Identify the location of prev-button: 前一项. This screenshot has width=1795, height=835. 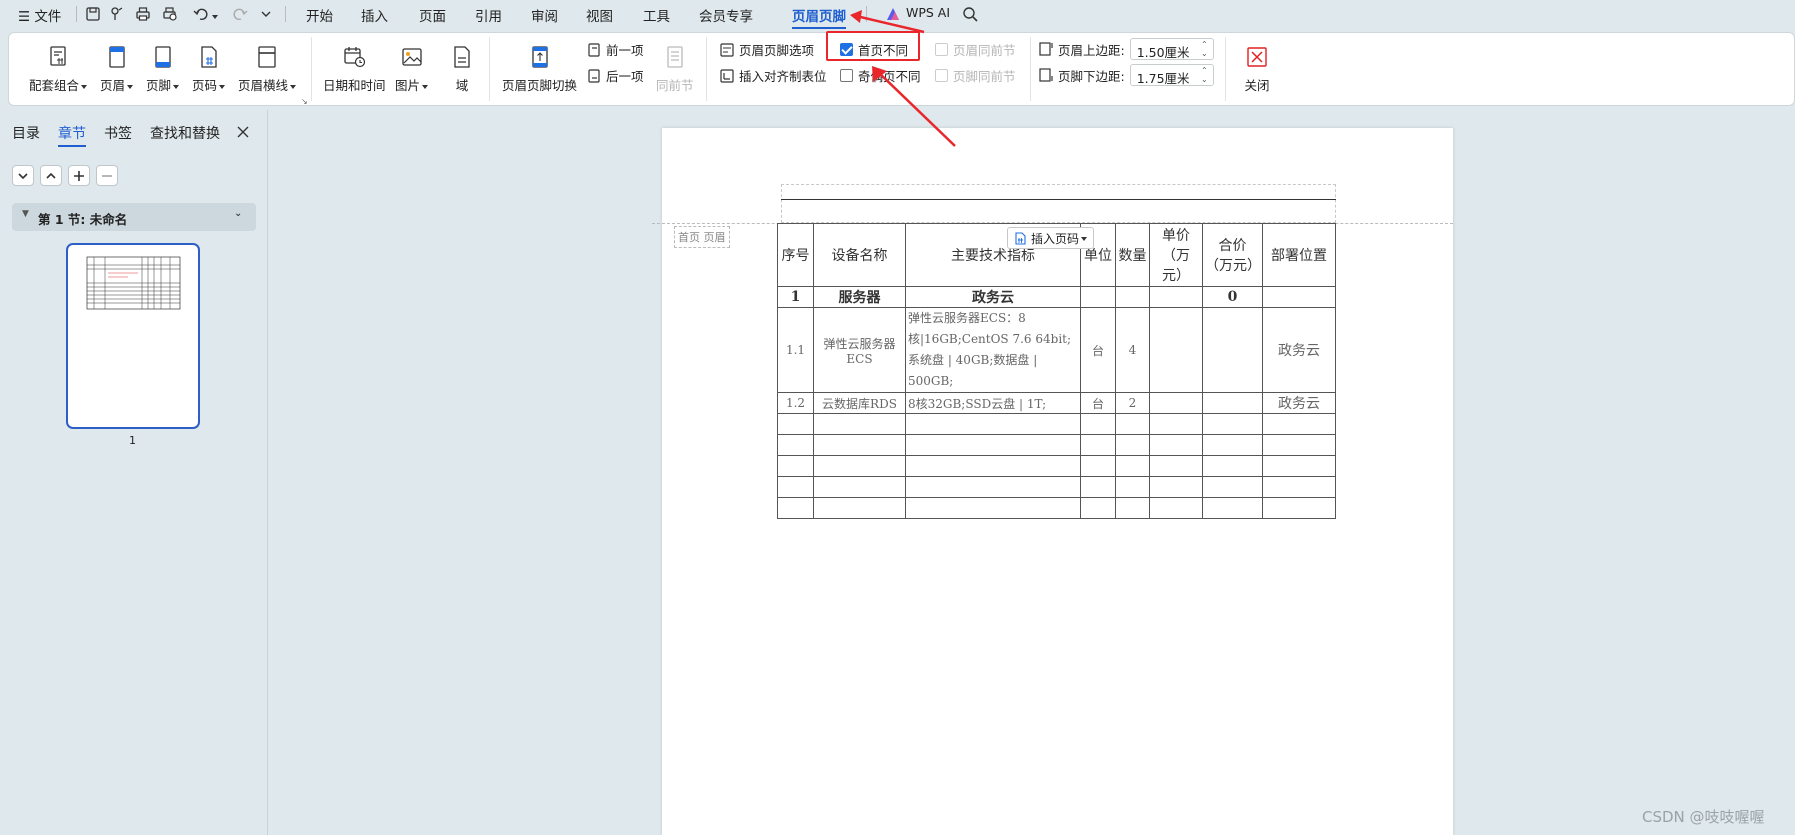
(615, 49).